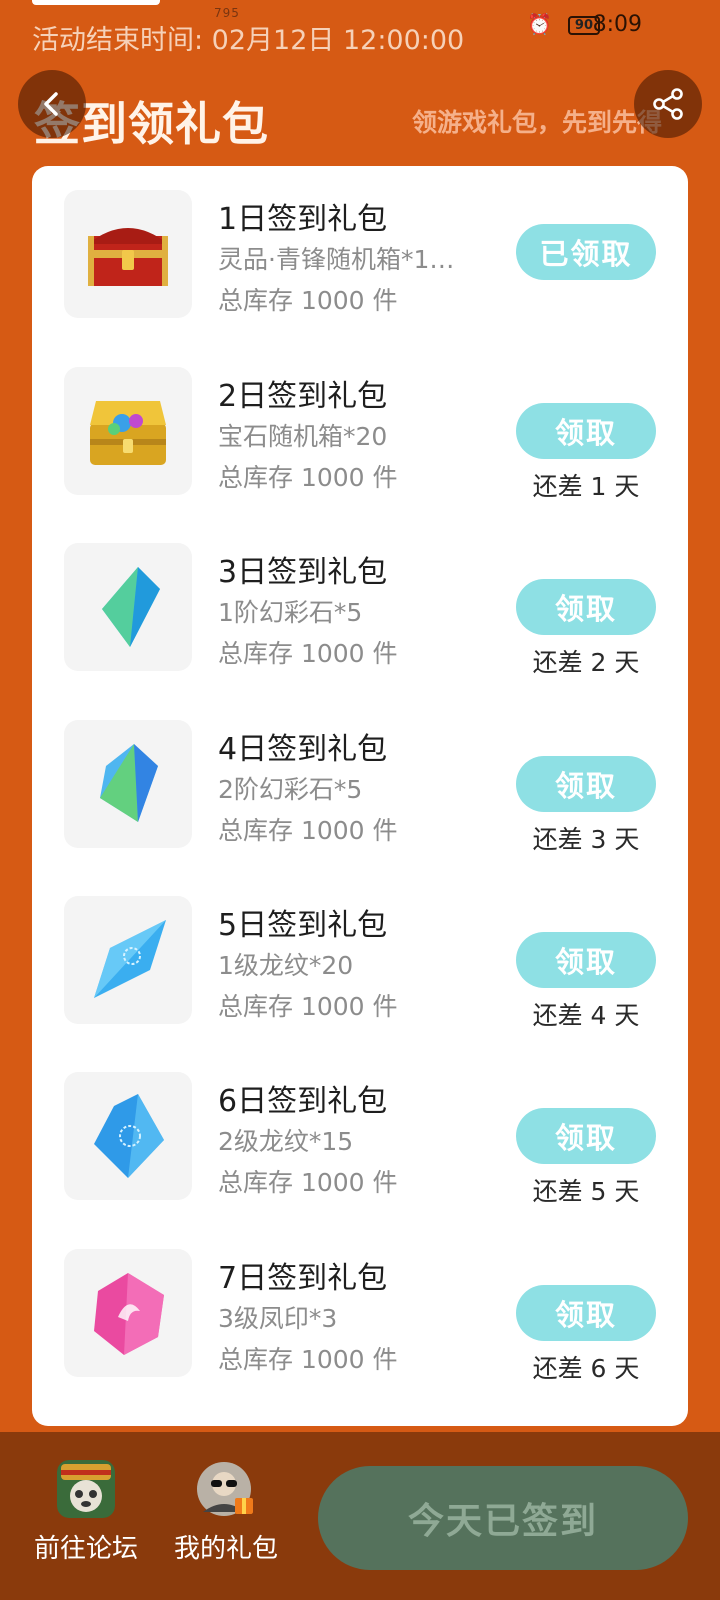 This screenshot has width=720, height=1600. Describe the element at coordinates (128, 431) in the screenshot. I see `gold-chest-icon` at that location.